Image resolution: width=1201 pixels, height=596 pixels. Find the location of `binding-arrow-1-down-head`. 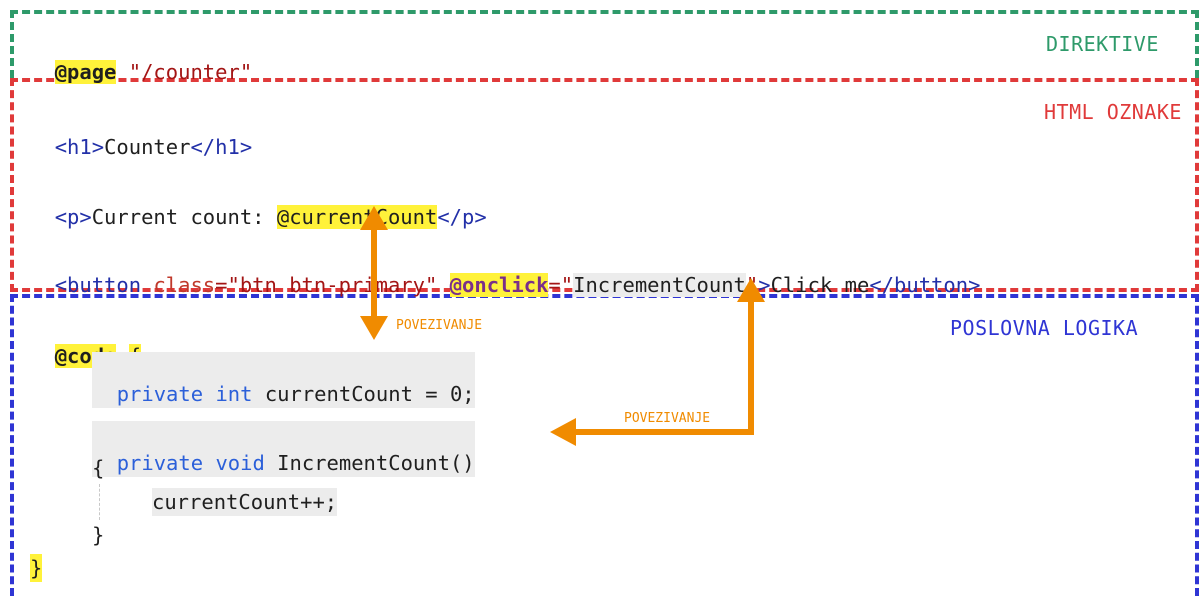

binding-arrow-1-down-head is located at coordinates (374, 328).